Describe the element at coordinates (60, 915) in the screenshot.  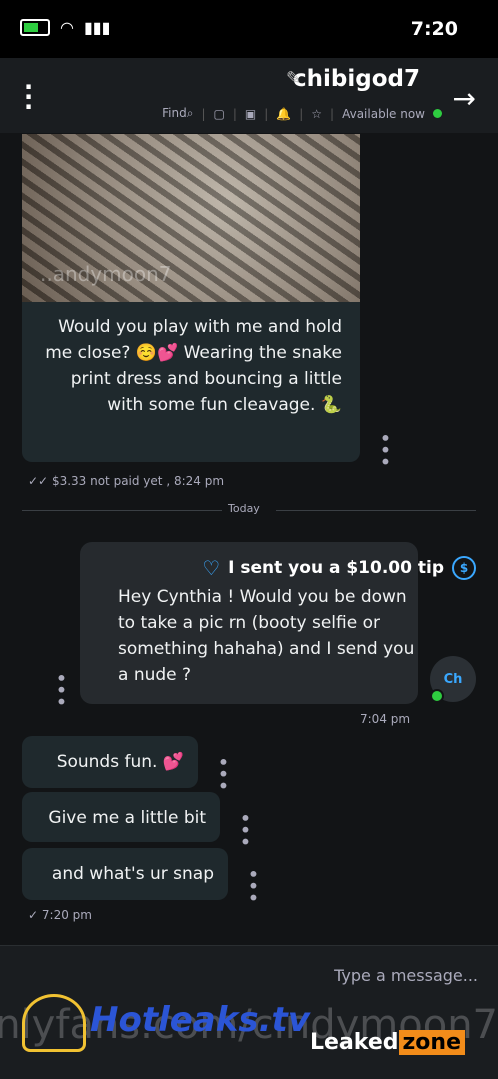
I see `message-meta: ✓ 7:20 pm` at that location.